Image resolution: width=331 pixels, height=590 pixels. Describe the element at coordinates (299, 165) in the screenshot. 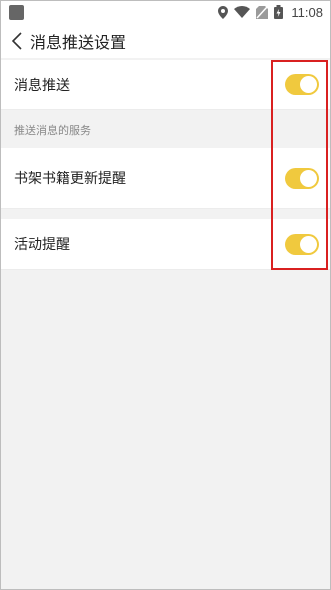

I see `highlight-box` at that location.